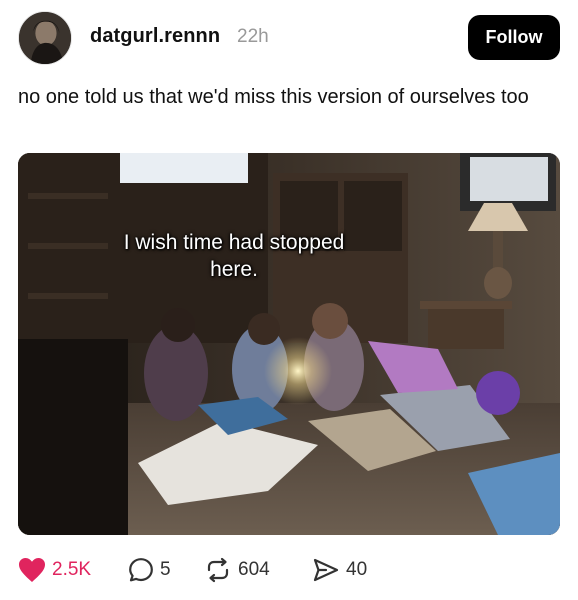 Image resolution: width=578 pixels, height=600 pixels. What do you see at coordinates (141, 570) in the screenshot?
I see `comment-icon` at bounding box center [141, 570].